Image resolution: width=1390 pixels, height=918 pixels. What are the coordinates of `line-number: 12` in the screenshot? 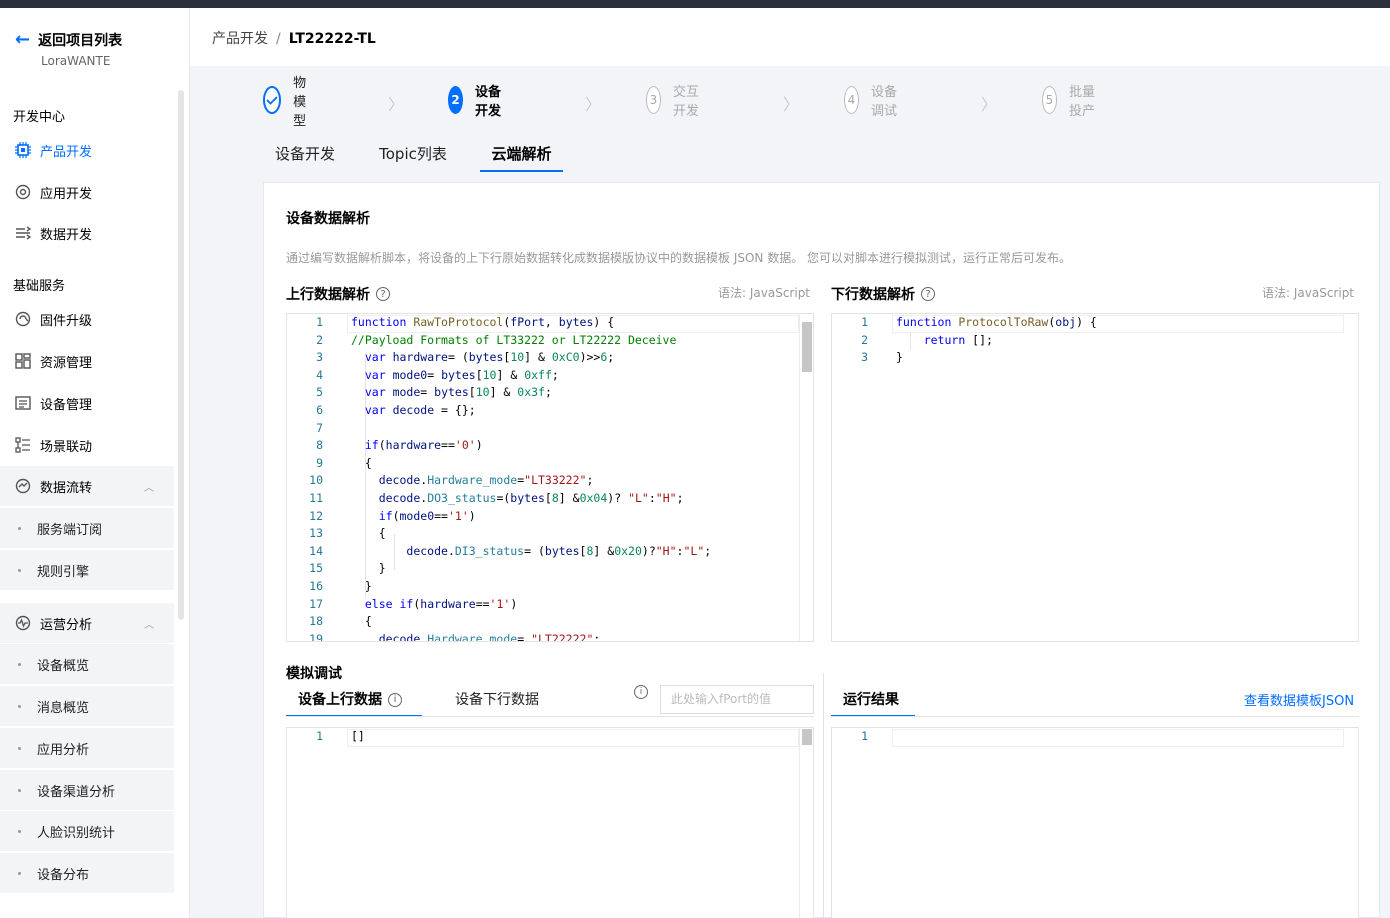 It's located at (316, 515).